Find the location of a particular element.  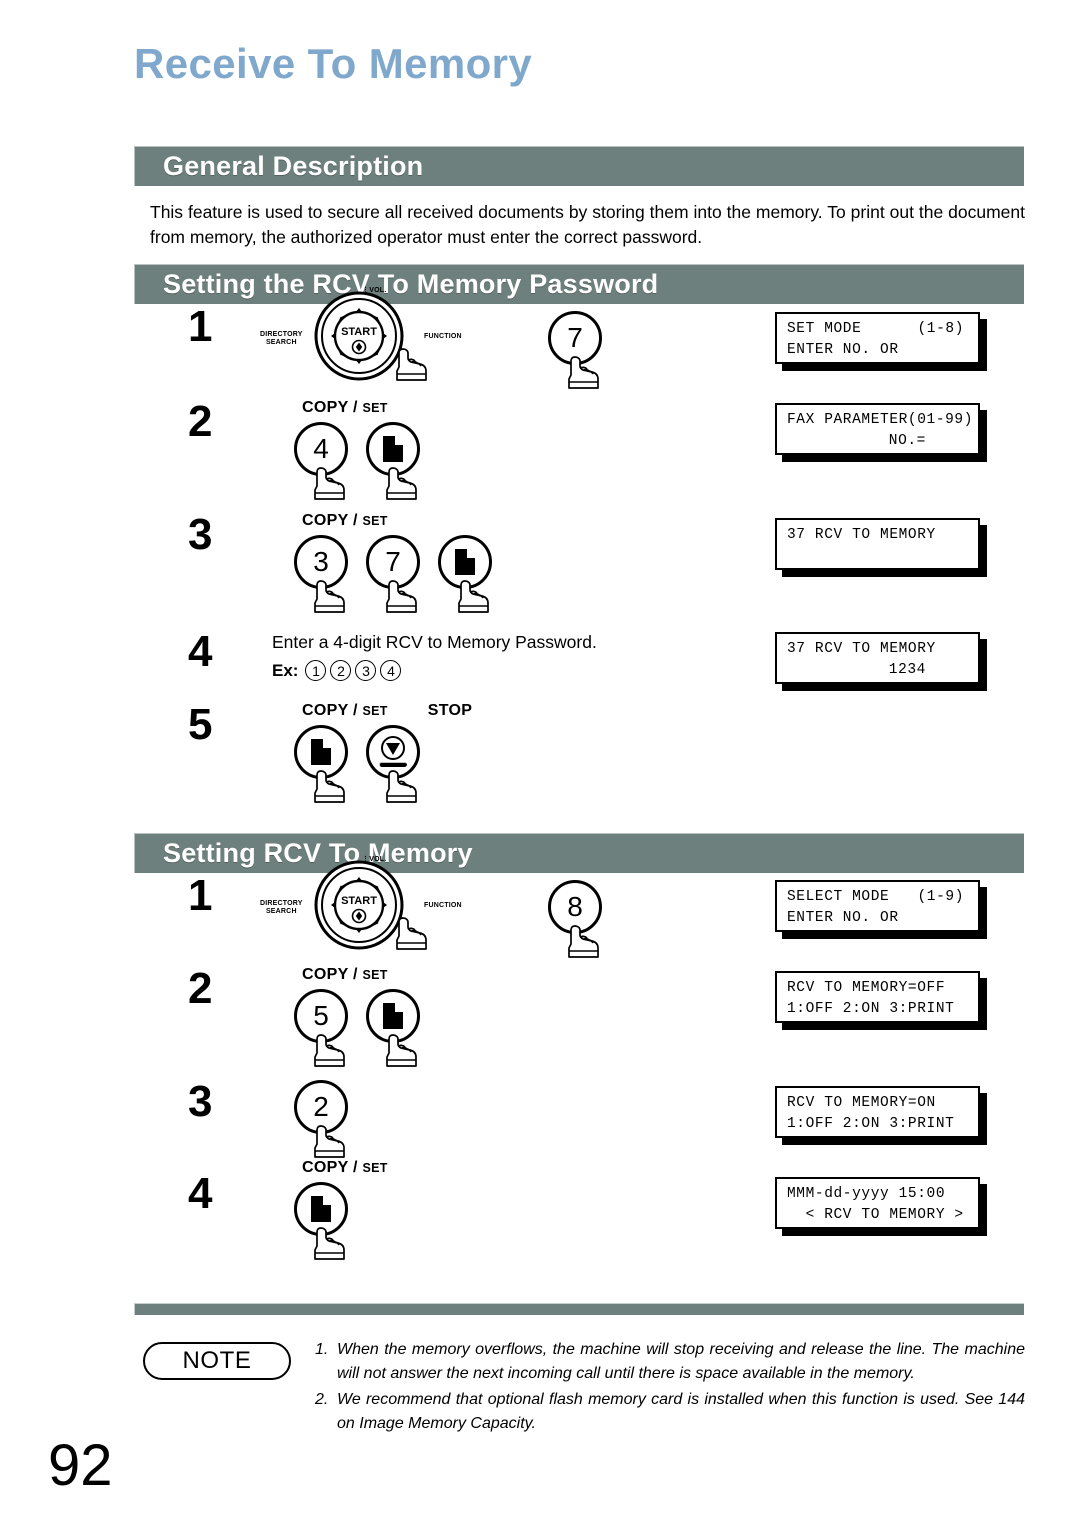

key-digit-label: 5 is located at coordinates (321, 1015).